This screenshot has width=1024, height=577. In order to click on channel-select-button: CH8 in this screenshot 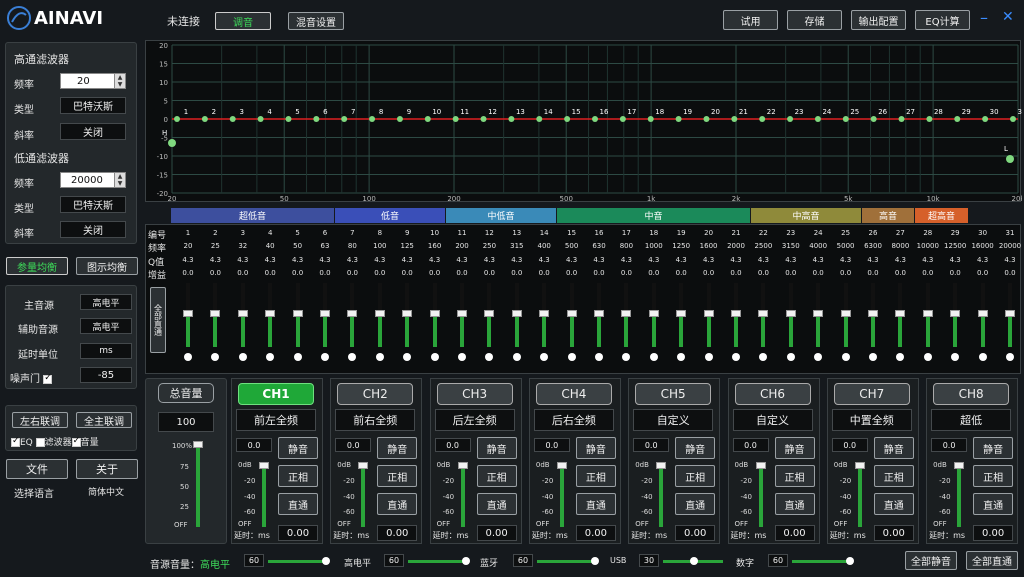, I will do `click(971, 394)`.